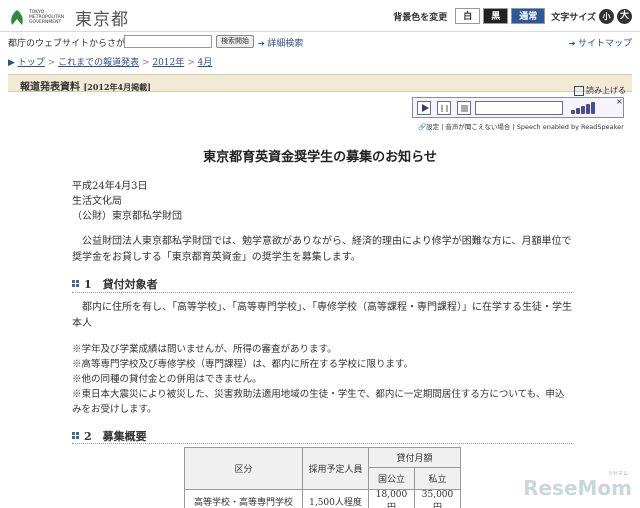 The width and height of the screenshot is (640, 508). Describe the element at coordinates (167, 379) in the screenshot. I see `note-item: ※他の同種の貸付金との併用はできません。` at that location.